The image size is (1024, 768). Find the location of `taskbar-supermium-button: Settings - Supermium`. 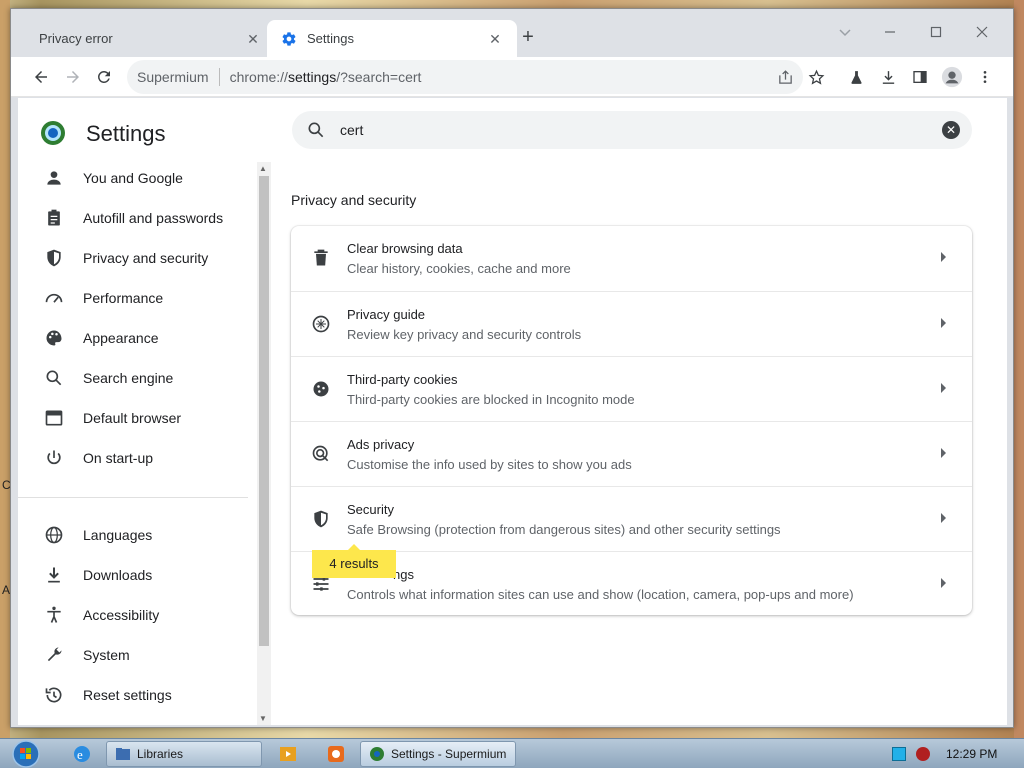

taskbar-supermium-button: Settings - Supermium is located at coordinates (438, 754).